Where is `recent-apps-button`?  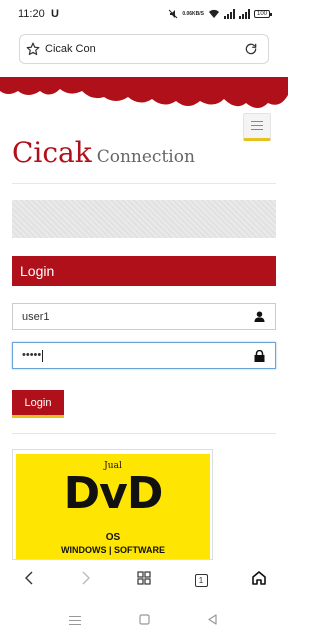
recent-apps-button is located at coordinates (75, 621).